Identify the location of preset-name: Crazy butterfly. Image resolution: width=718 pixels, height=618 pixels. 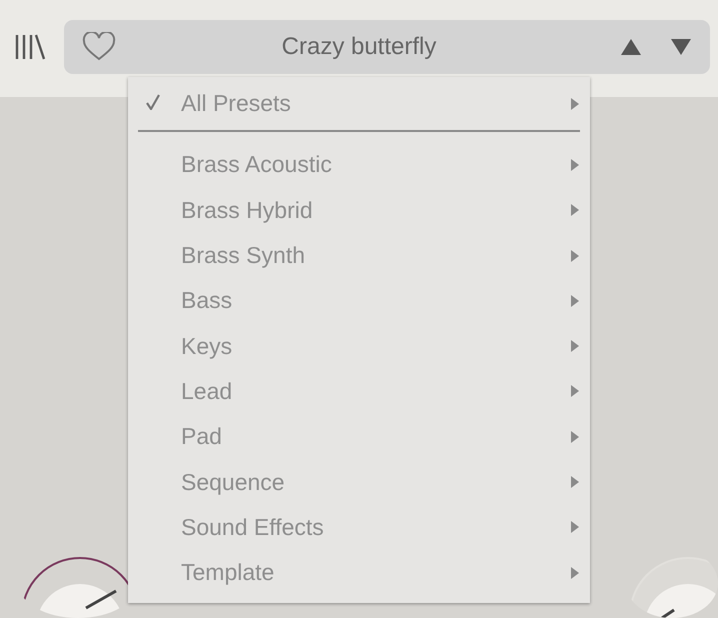
(359, 46).